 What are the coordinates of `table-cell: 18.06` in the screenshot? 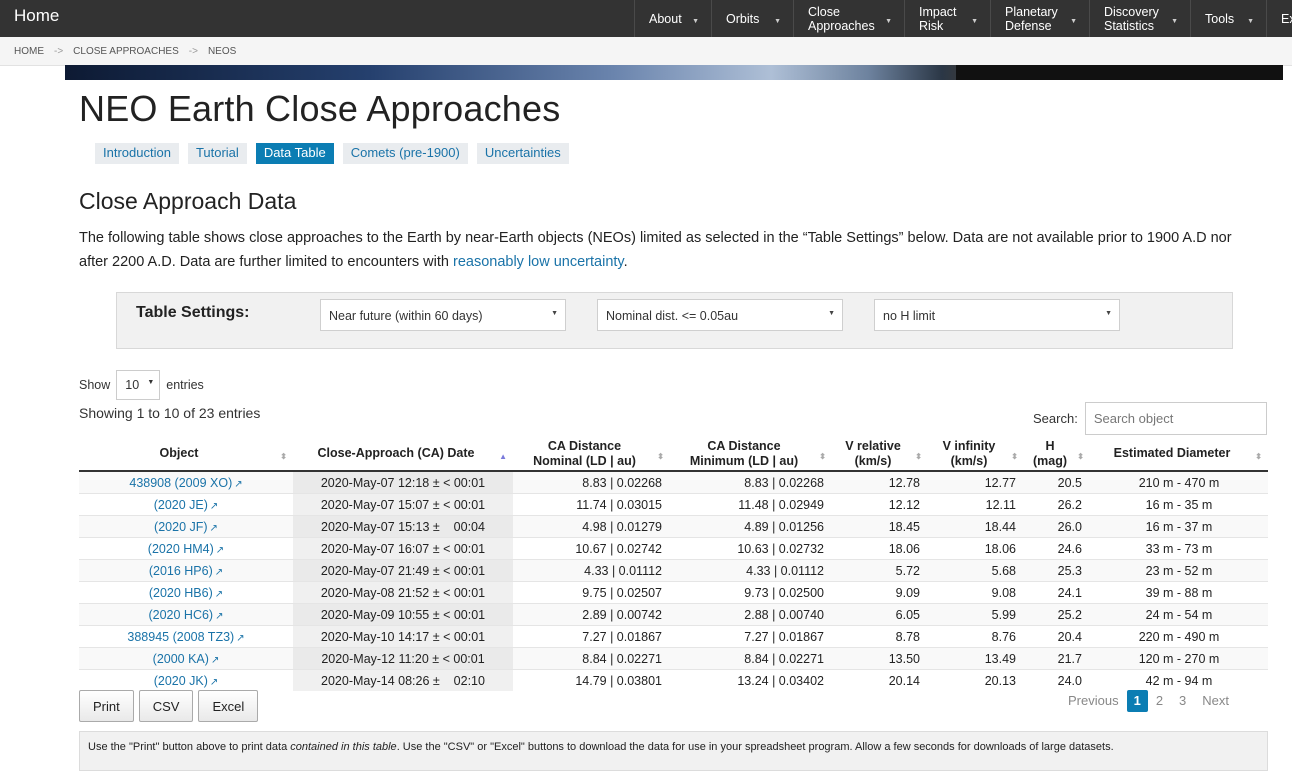 It's located at (880, 548).